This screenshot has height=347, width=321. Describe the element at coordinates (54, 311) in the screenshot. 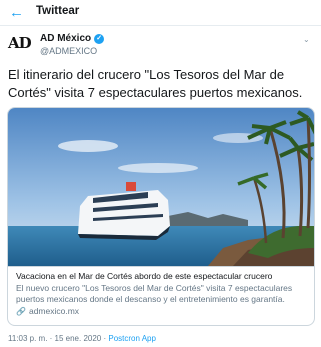

I see `card-link-domain: admexico.mx` at that location.